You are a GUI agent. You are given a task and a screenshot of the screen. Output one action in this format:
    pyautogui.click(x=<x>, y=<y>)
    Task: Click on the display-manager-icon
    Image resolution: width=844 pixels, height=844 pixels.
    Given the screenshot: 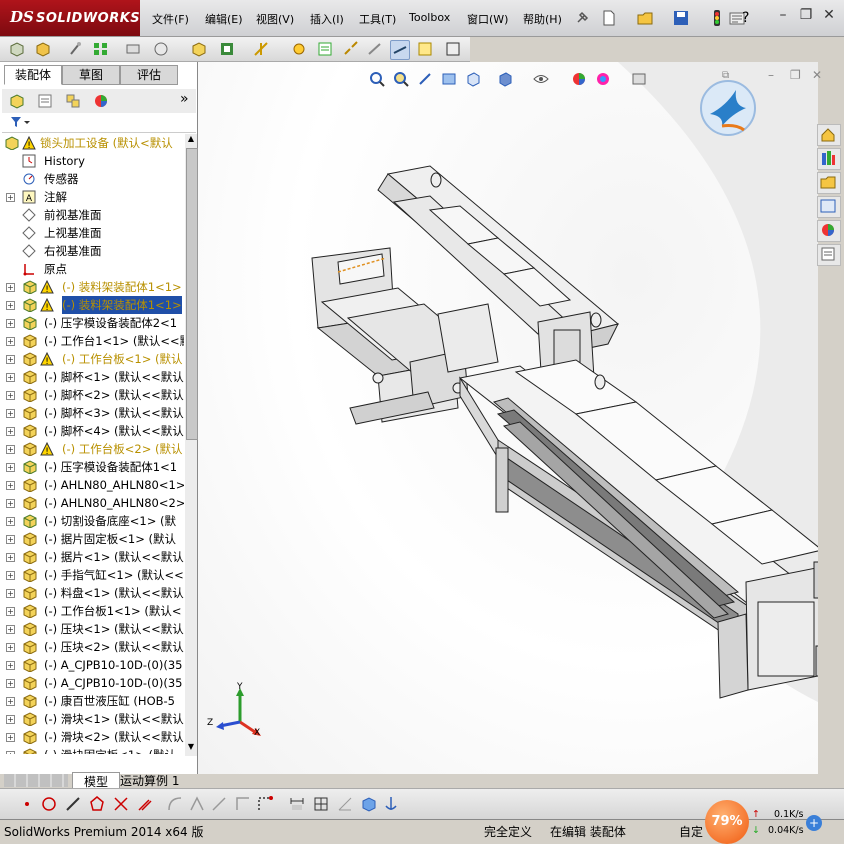 What is the action you would take?
    pyautogui.click(x=101, y=101)
    